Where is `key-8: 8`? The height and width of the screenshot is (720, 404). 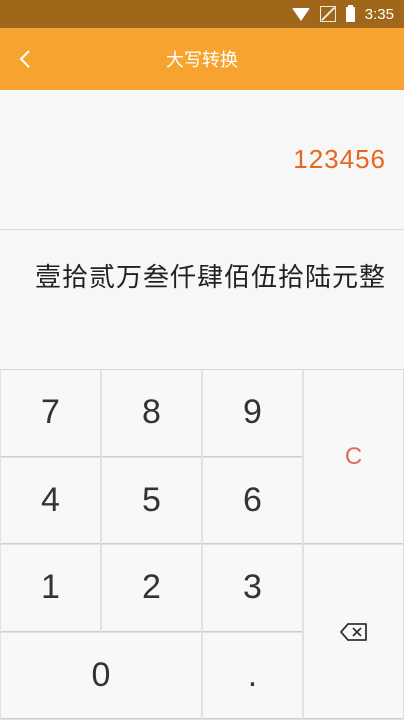
key-8: 8 is located at coordinates (151, 413).